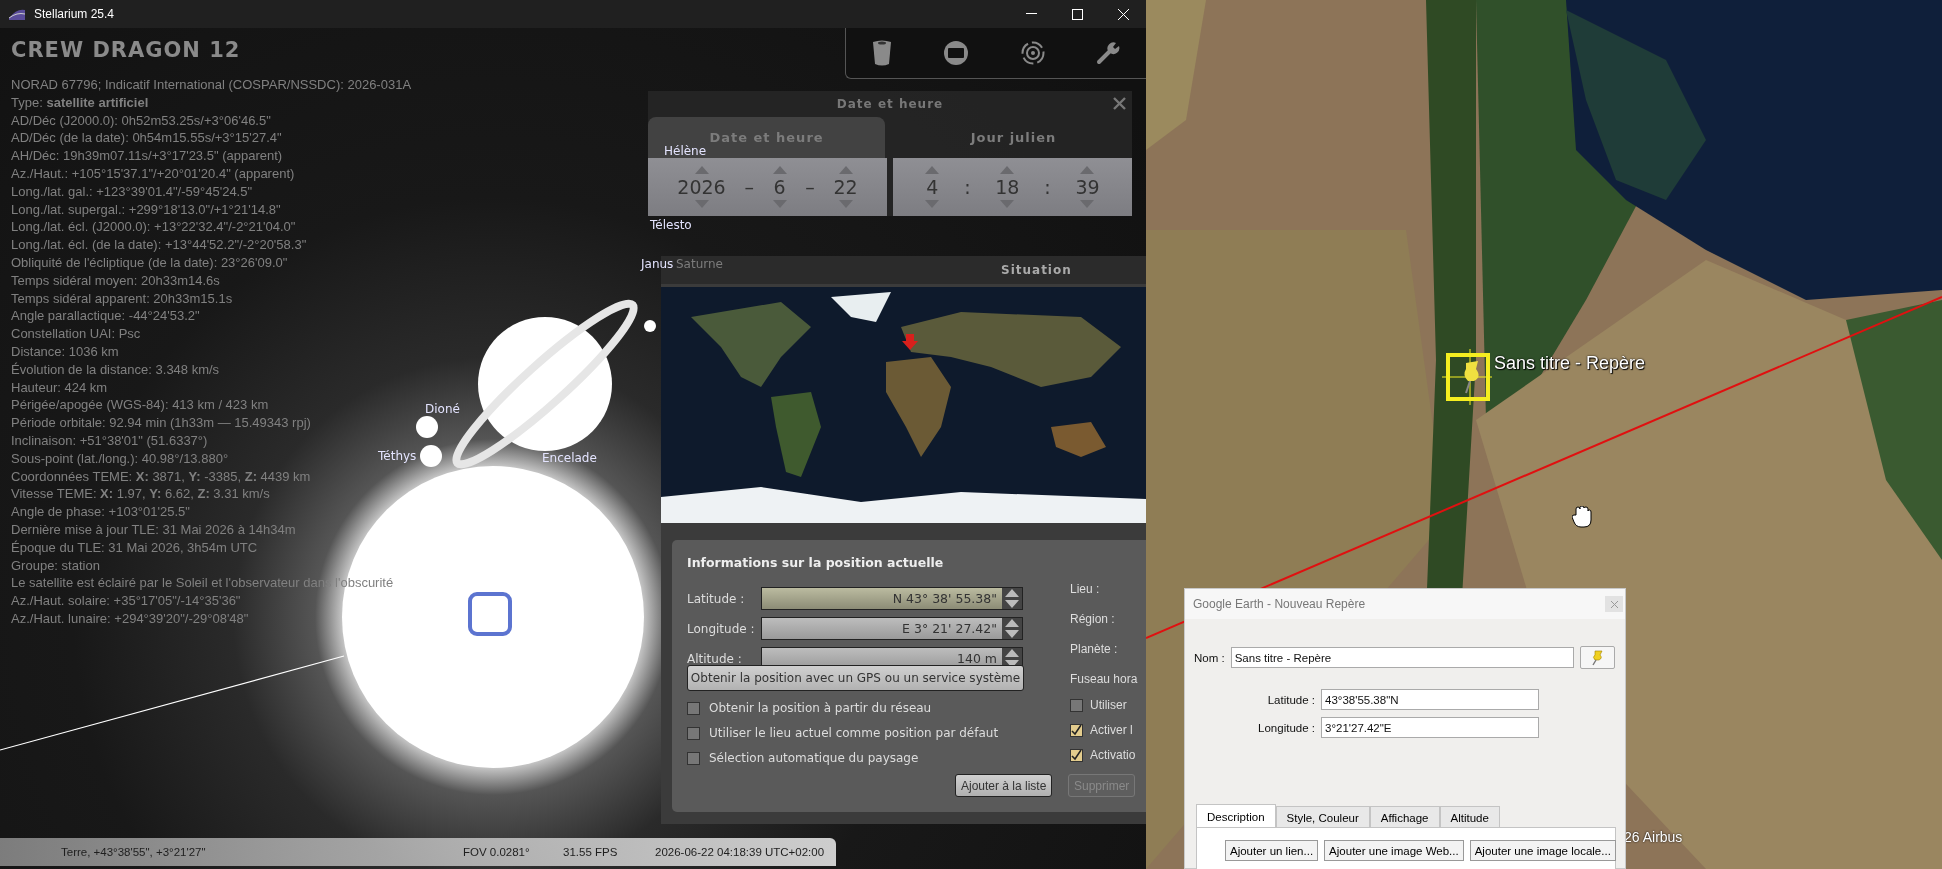 The width and height of the screenshot is (1942, 869). Describe the element at coordinates (1094, 649) in the screenshot. I see `field-label: Planète :` at that location.